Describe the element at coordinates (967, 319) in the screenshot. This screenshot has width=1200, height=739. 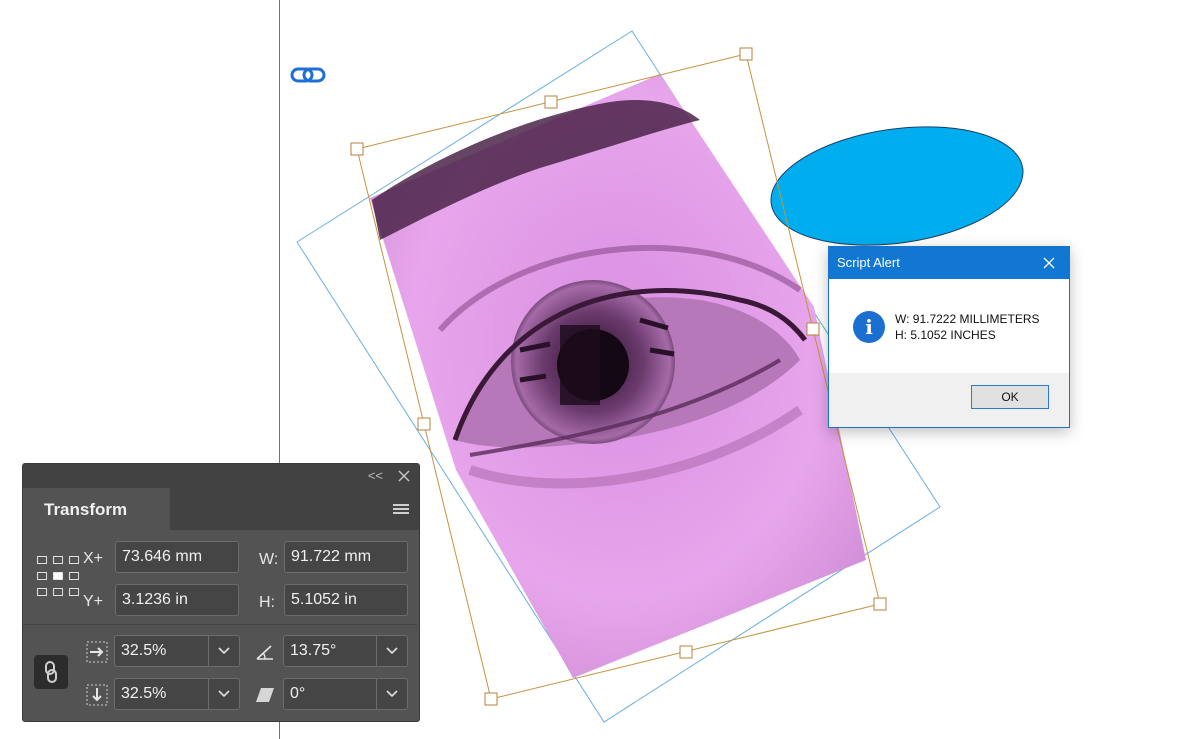
I see `message-width-line: W: 91.7222 MILLIMETERS` at that location.